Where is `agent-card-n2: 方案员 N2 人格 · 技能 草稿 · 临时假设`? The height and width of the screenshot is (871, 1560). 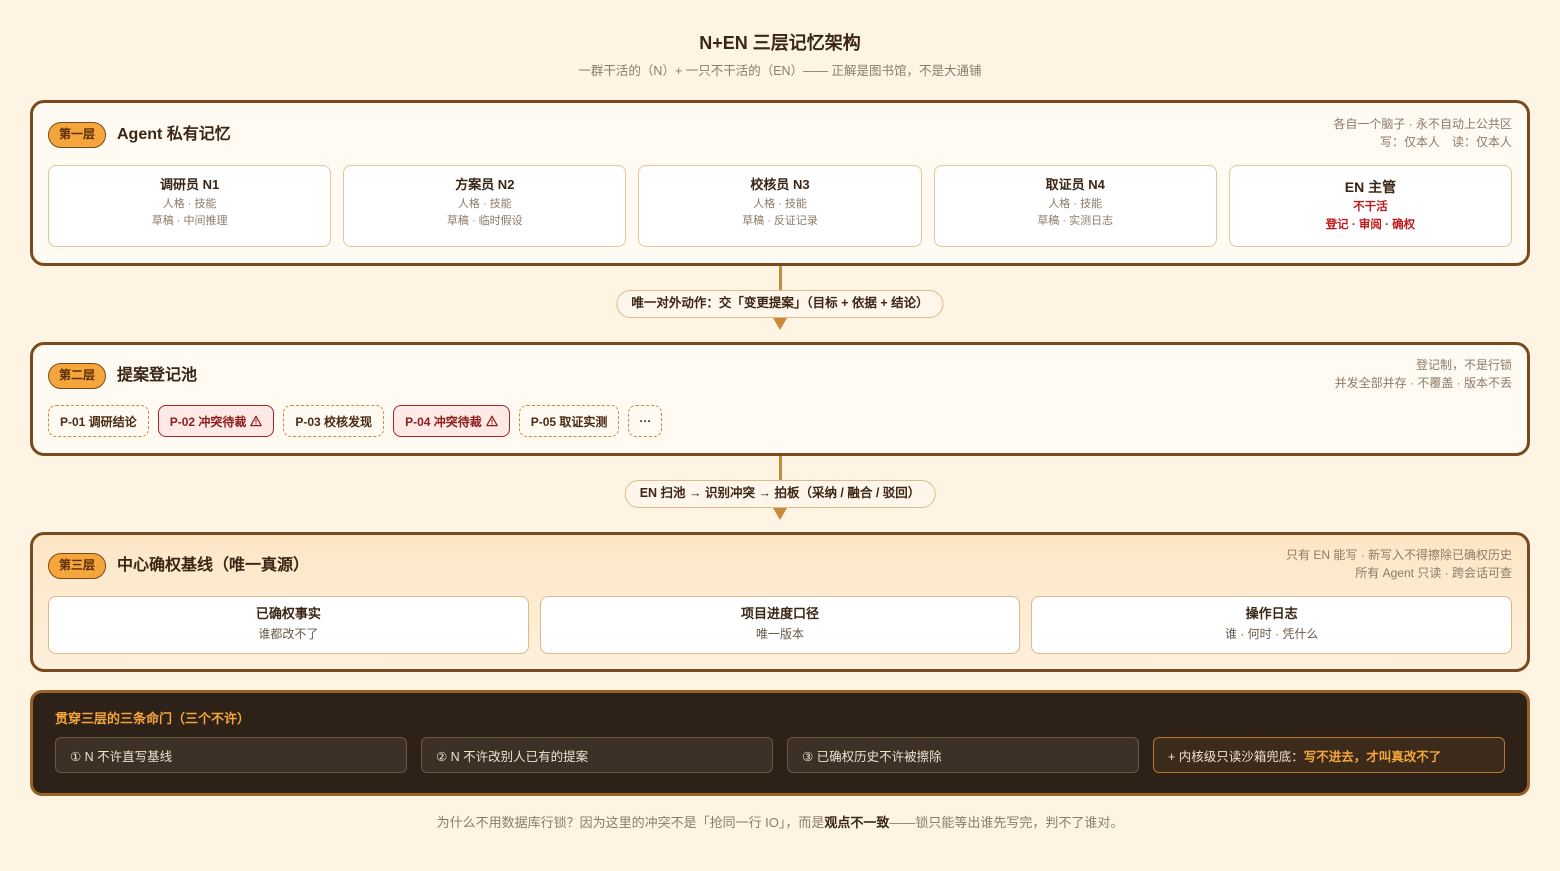
agent-card-n2: 方案员 N2 人格 · 技能 草稿 · 临时假设 is located at coordinates (485, 206).